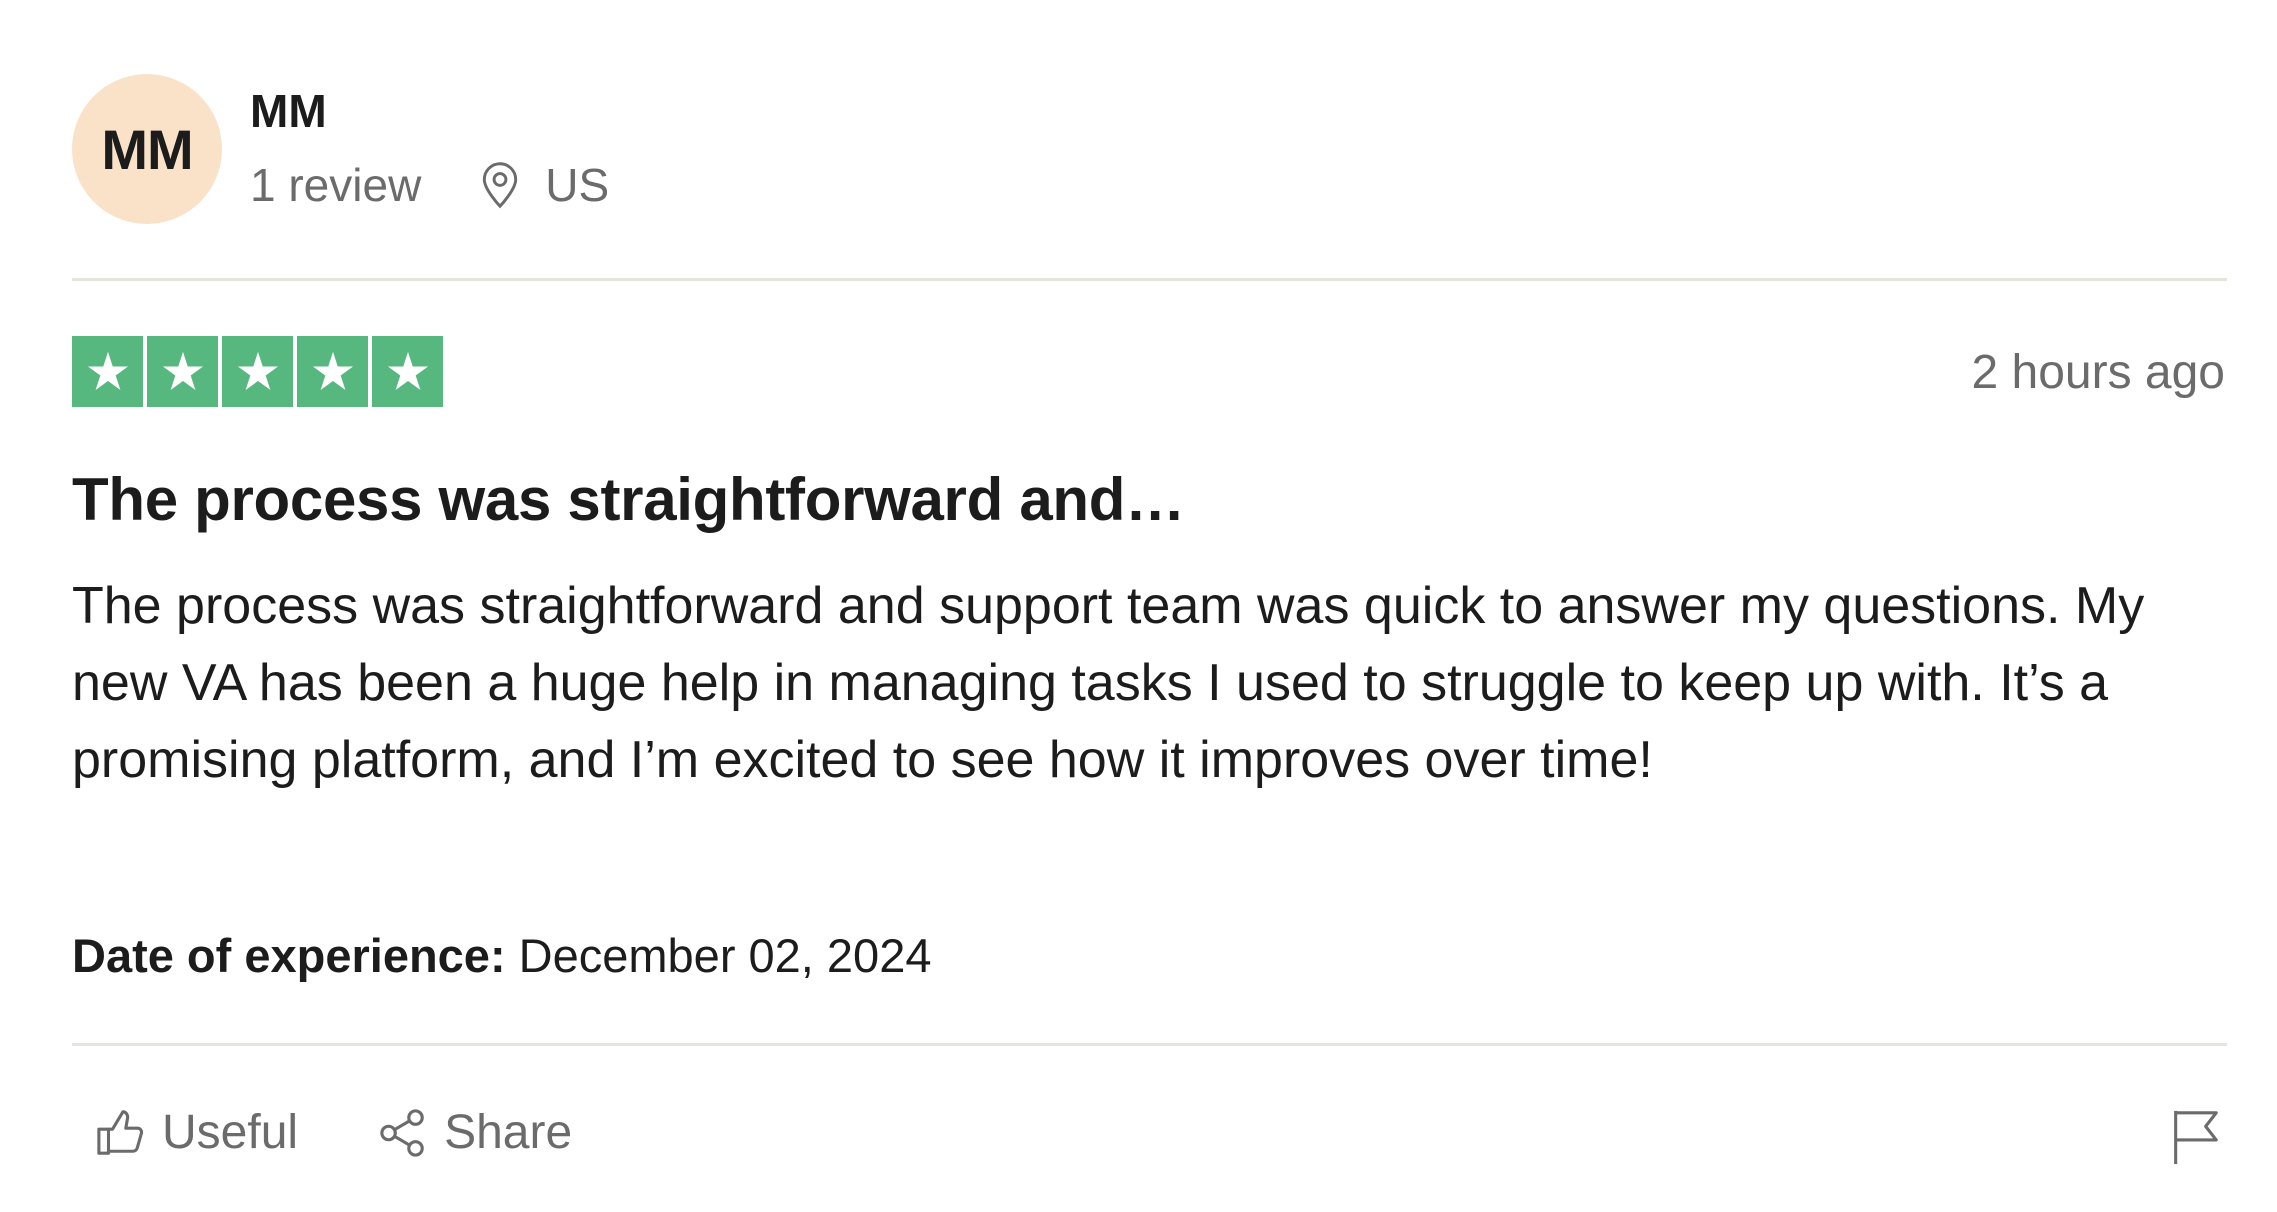  I want to click on useful-button: Useful, so click(197, 1132).